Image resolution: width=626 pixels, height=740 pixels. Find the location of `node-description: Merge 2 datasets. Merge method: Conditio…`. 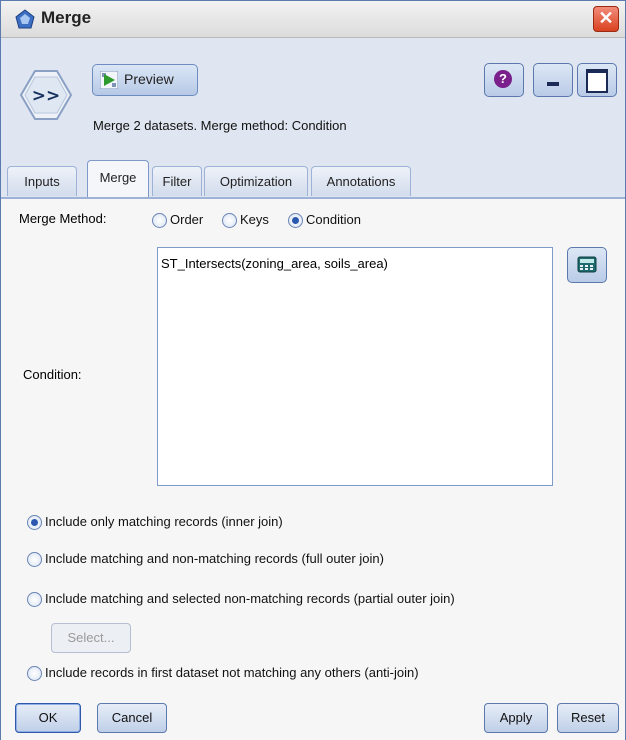

node-description: Merge 2 datasets. Merge method: Conditio… is located at coordinates (220, 125).